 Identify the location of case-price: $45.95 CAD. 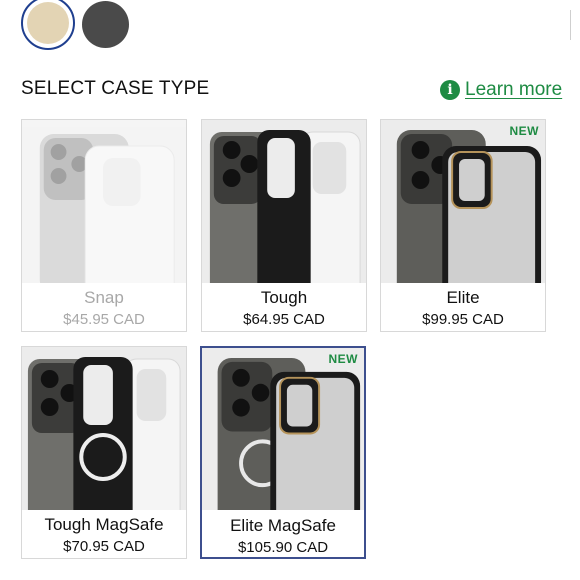
(104, 319).